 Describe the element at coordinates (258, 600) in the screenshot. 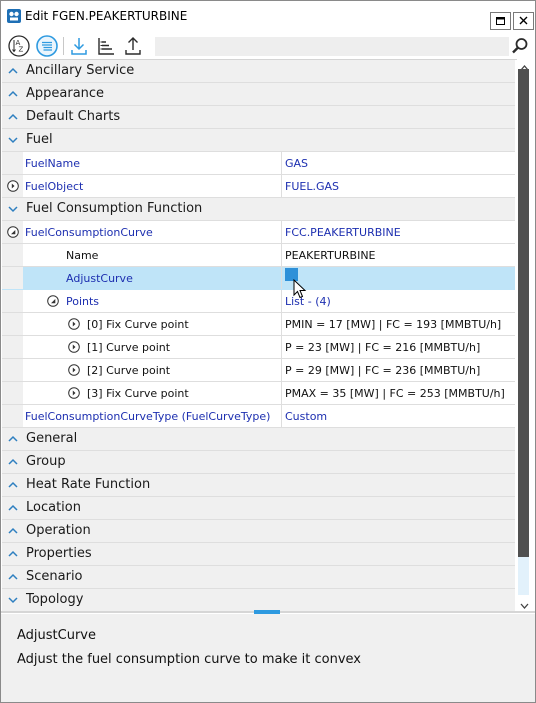

I see `category-topology: Topology` at that location.